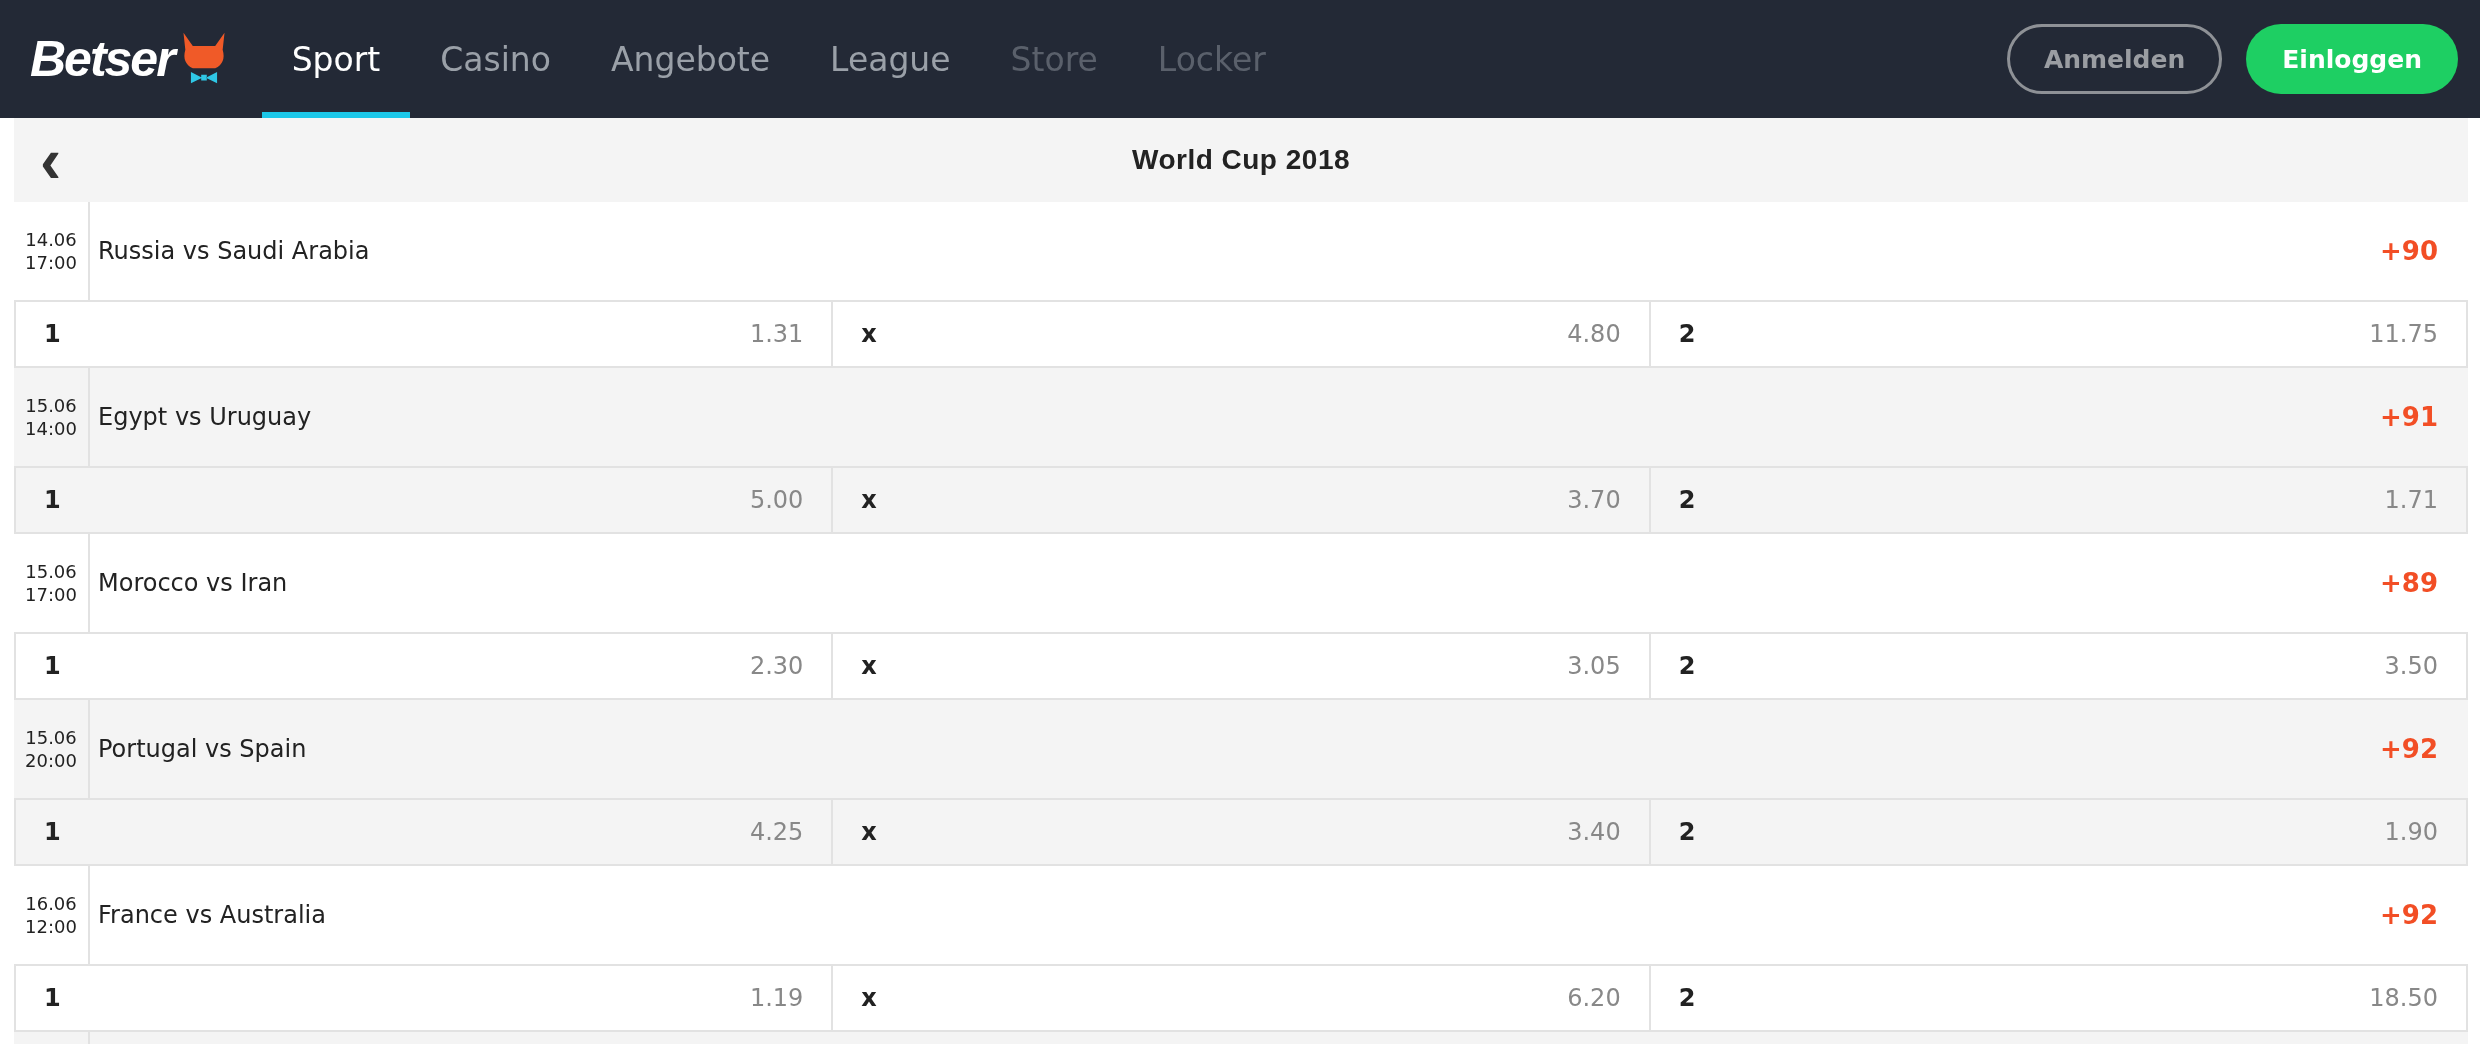 The height and width of the screenshot is (1044, 2480). What do you see at coordinates (890, 59) in the screenshot?
I see `nav-tab: League` at bounding box center [890, 59].